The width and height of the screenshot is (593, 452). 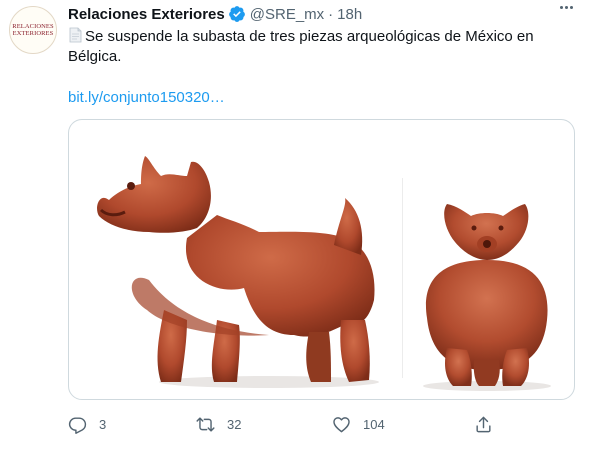 What do you see at coordinates (234, 424) in the screenshot?
I see `retweet-count: 32` at bounding box center [234, 424].